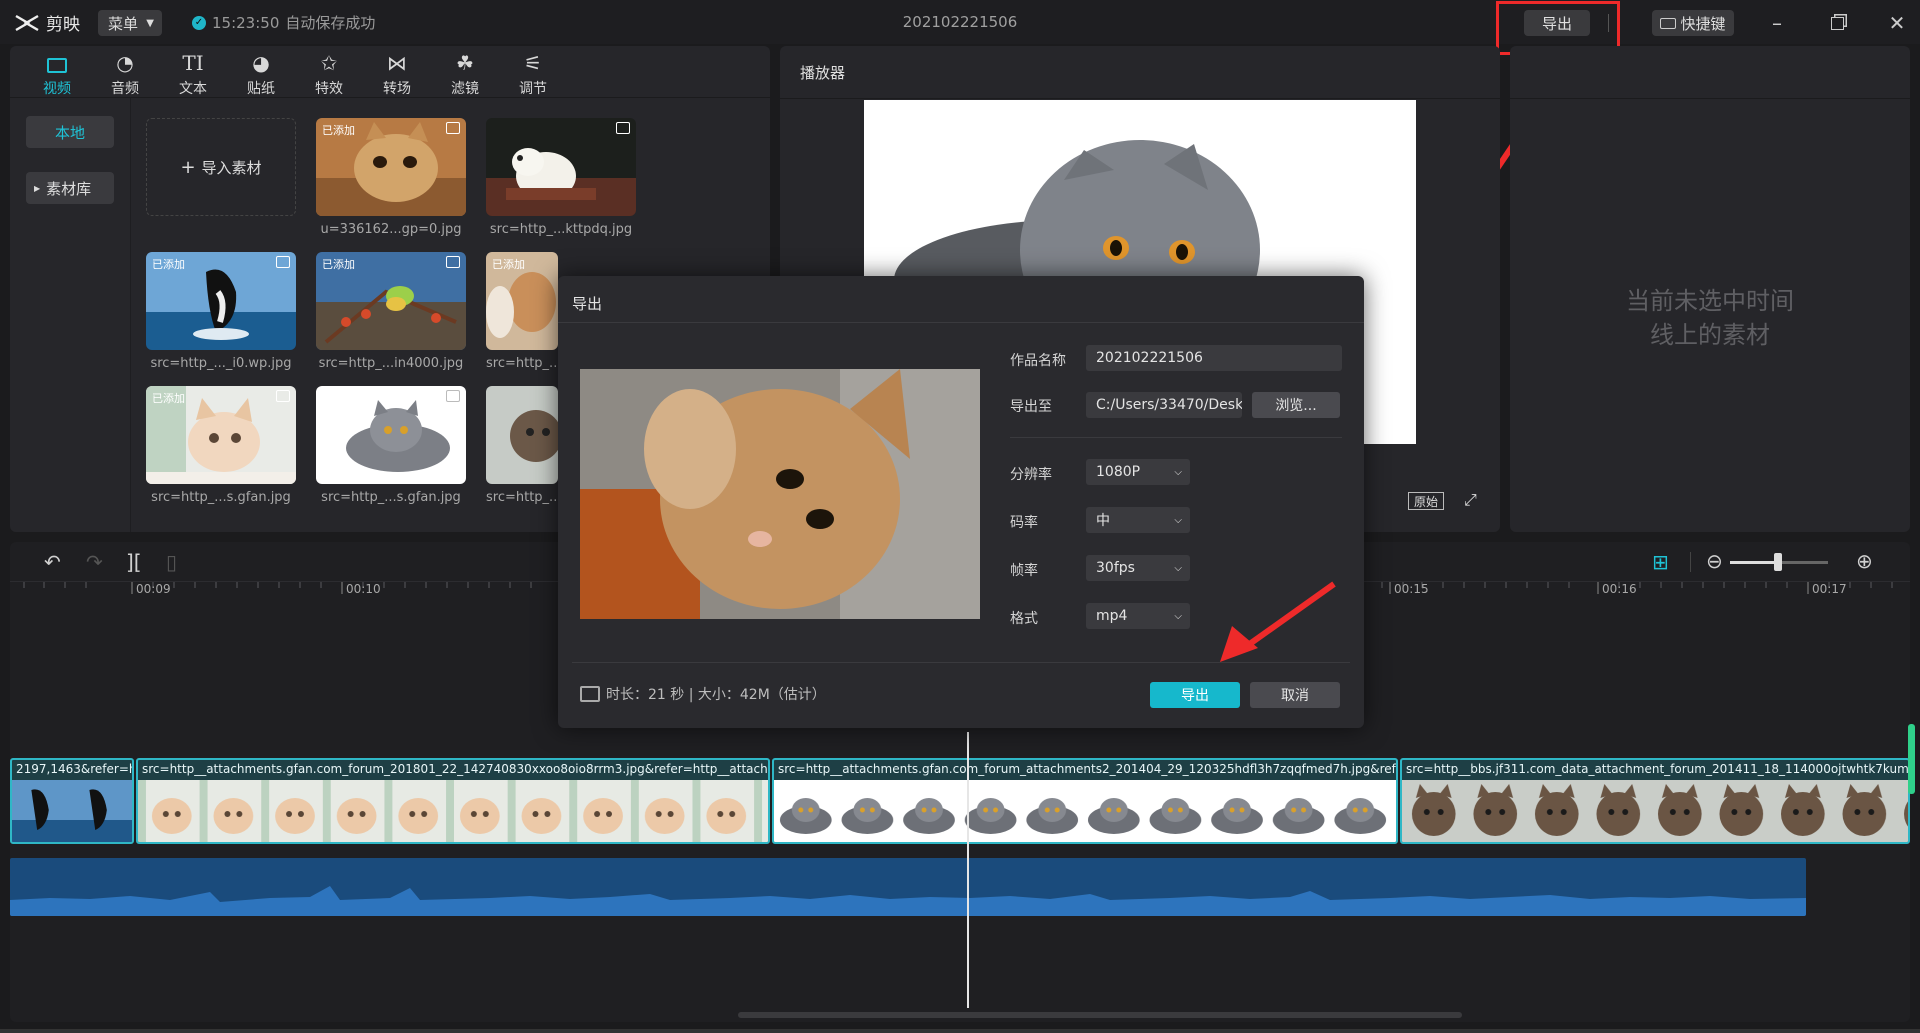 This screenshot has width=1920, height=1033. Describe the element at coordinates (134, 562) in the screenshot. I see `split-icon: ][` at that location.